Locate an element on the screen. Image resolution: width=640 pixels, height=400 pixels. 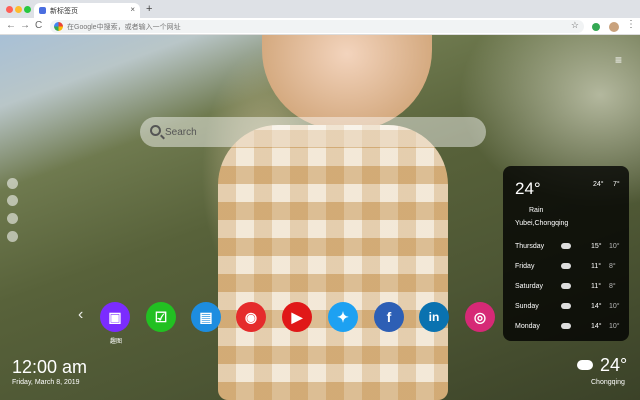
forecast-day: Thursday is located at coordinates (530, 246).